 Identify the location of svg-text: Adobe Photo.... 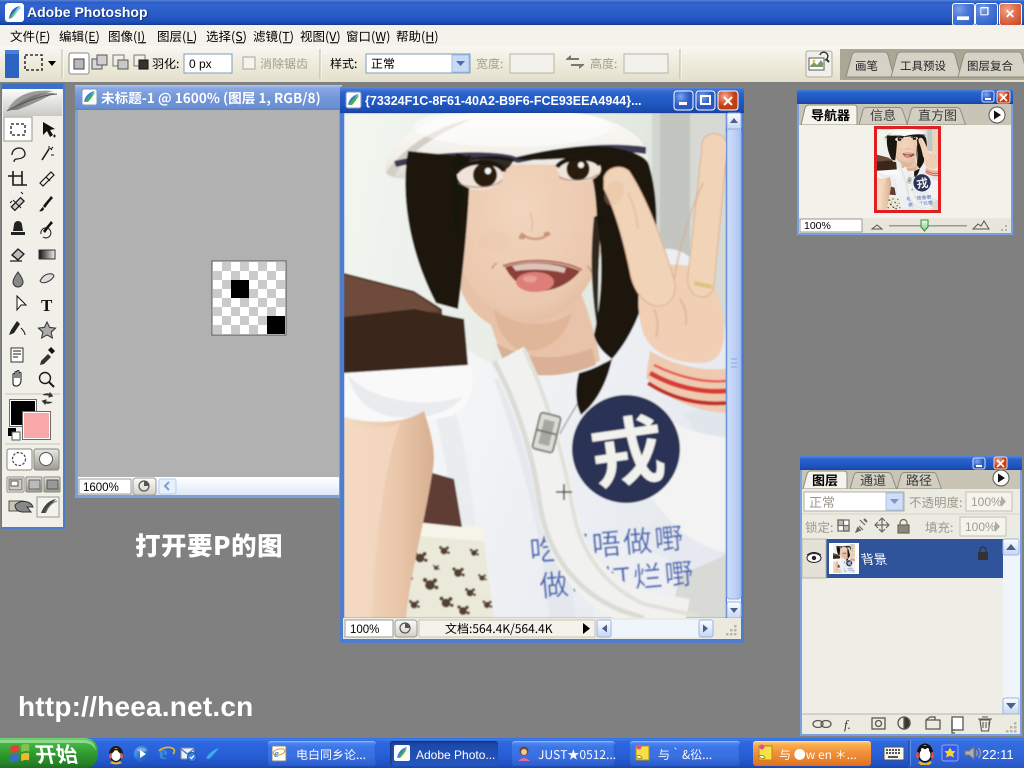
(455, 755).